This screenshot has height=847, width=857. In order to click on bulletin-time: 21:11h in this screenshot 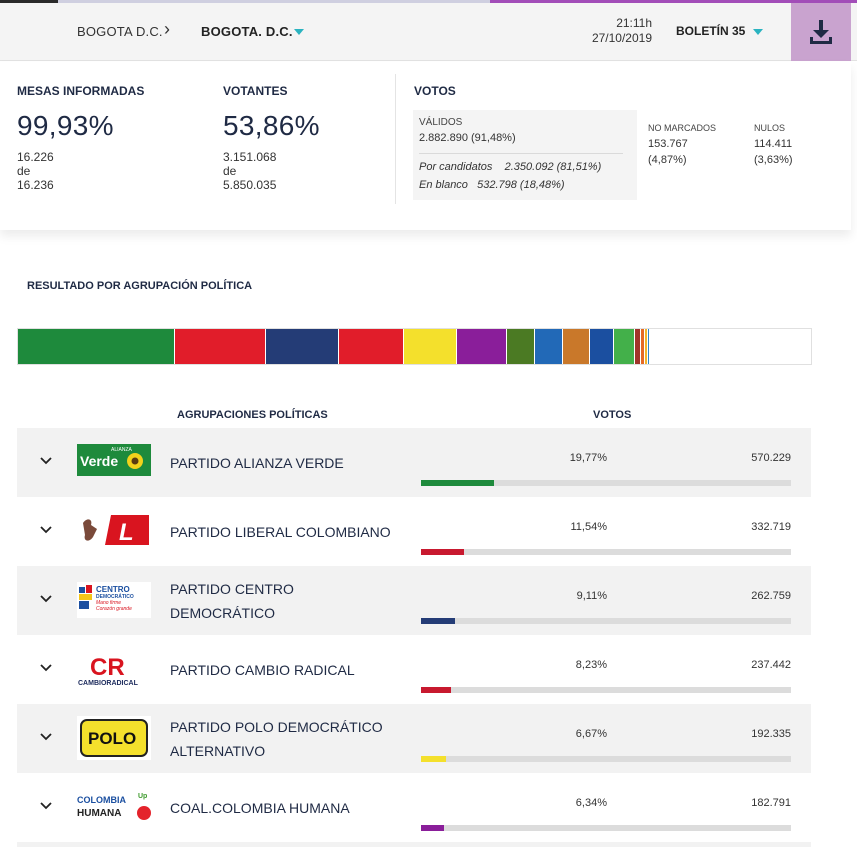, I will do `click(634, 23)`.